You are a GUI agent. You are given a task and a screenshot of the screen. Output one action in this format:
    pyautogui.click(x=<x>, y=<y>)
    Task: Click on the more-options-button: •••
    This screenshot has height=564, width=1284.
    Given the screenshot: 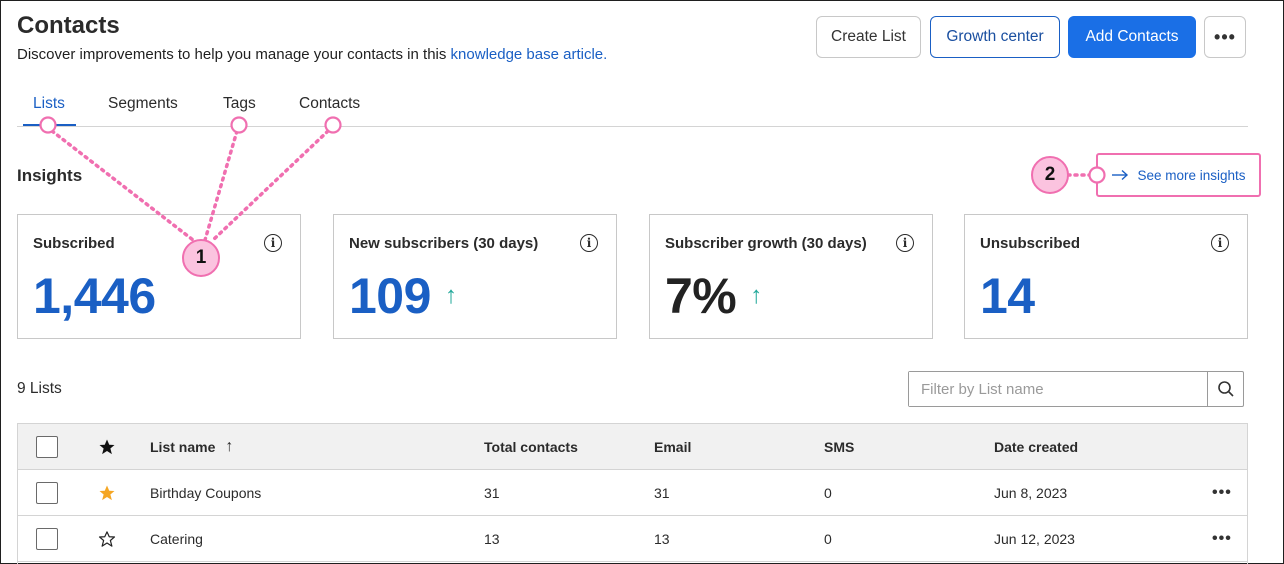 What is the action you would take?
    pyautogui.click(x=1225, y=37)
    